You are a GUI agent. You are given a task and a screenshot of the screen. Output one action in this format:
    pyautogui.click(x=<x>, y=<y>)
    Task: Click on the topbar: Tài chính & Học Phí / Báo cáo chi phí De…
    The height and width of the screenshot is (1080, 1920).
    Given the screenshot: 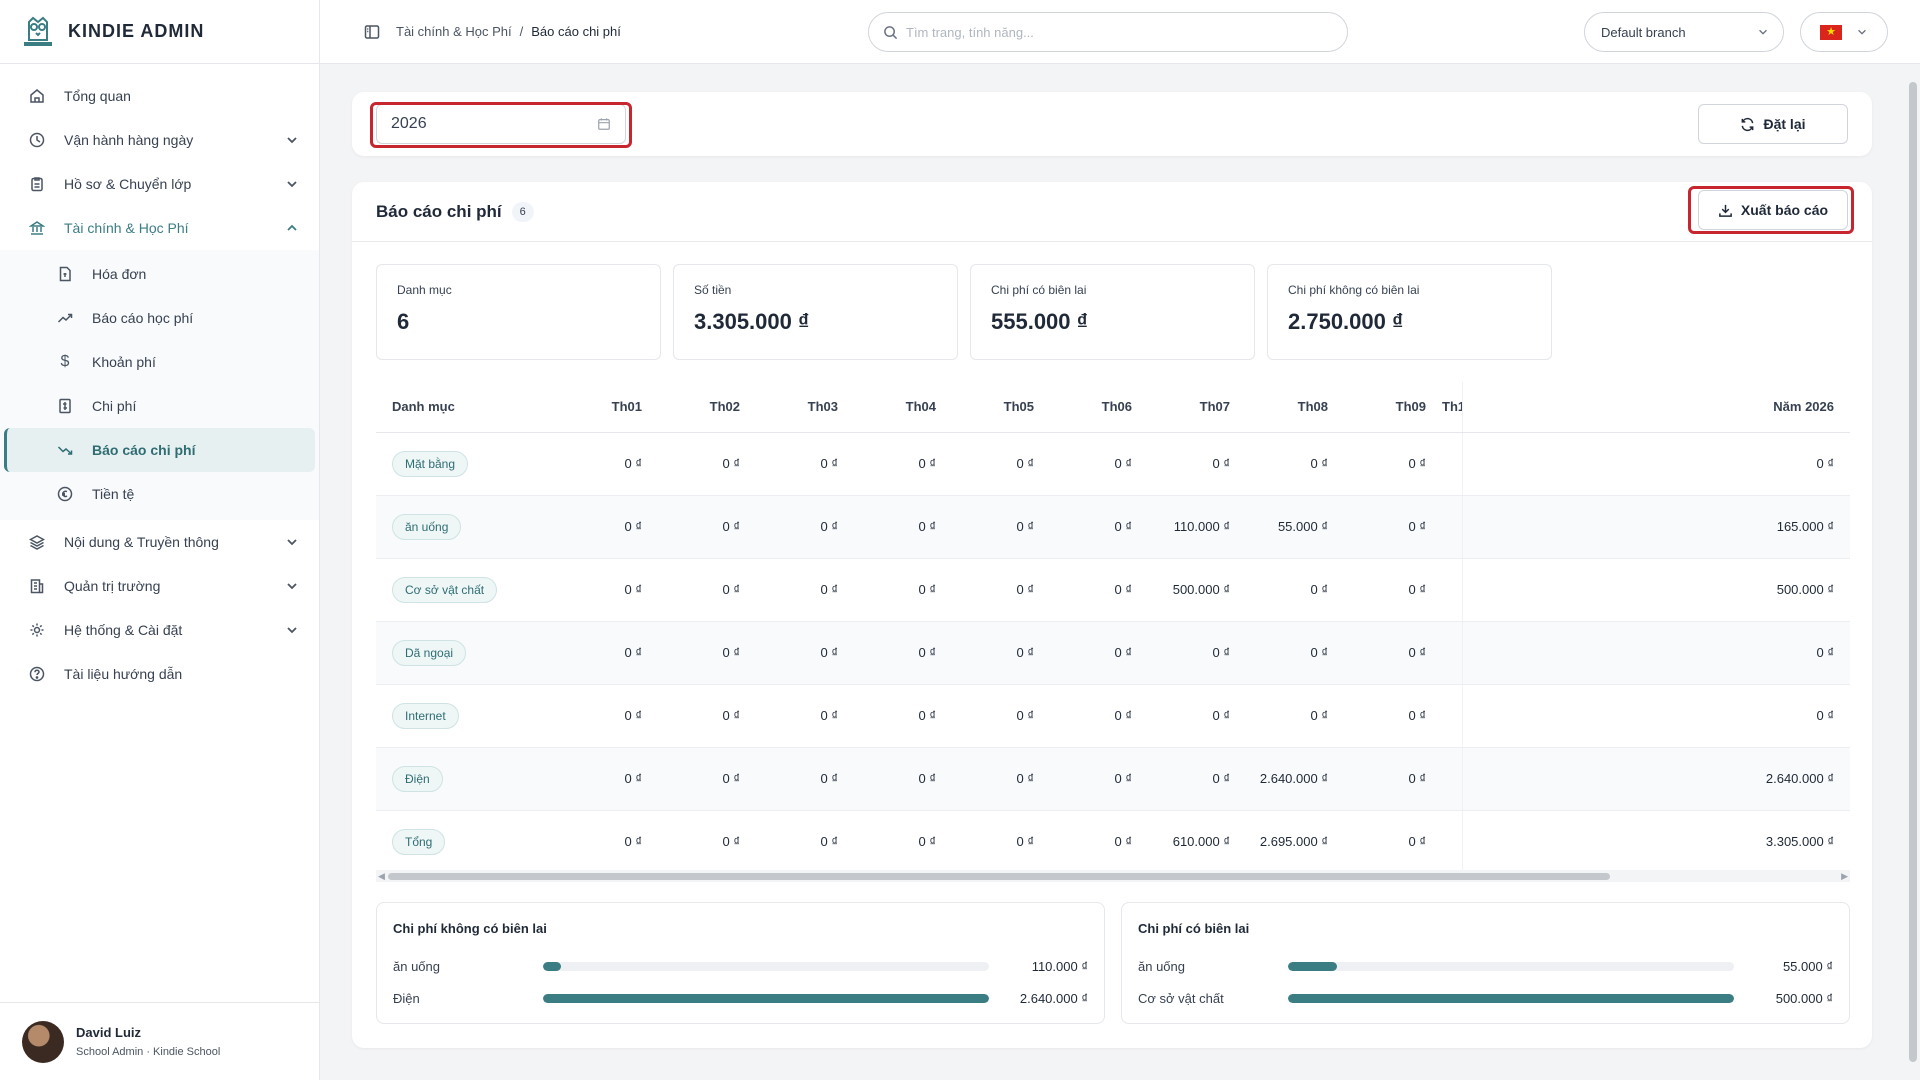 What is the action you would take?
    pyautogui.click(x=1120, y=32)
    